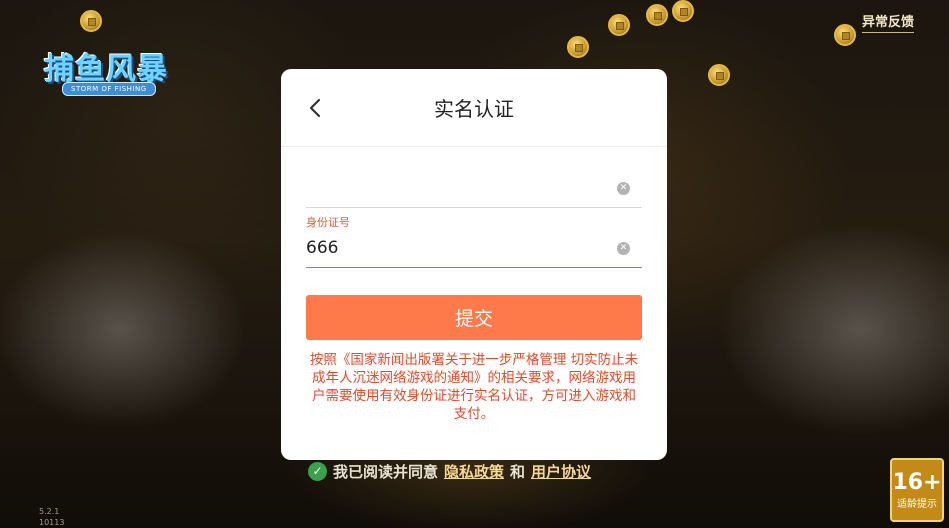 This screenshot has height=528, width=949. I want to click on privacy-policy-link: 隐私政策, so click(474, 471).